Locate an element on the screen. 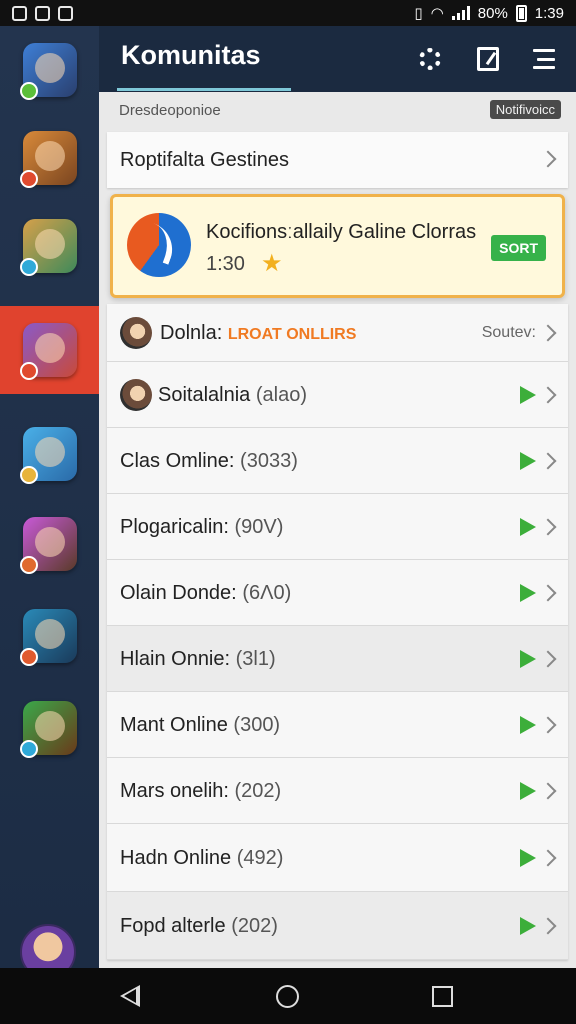  list-item: Fopd alterle (202) is located at coordinates (337, 926).